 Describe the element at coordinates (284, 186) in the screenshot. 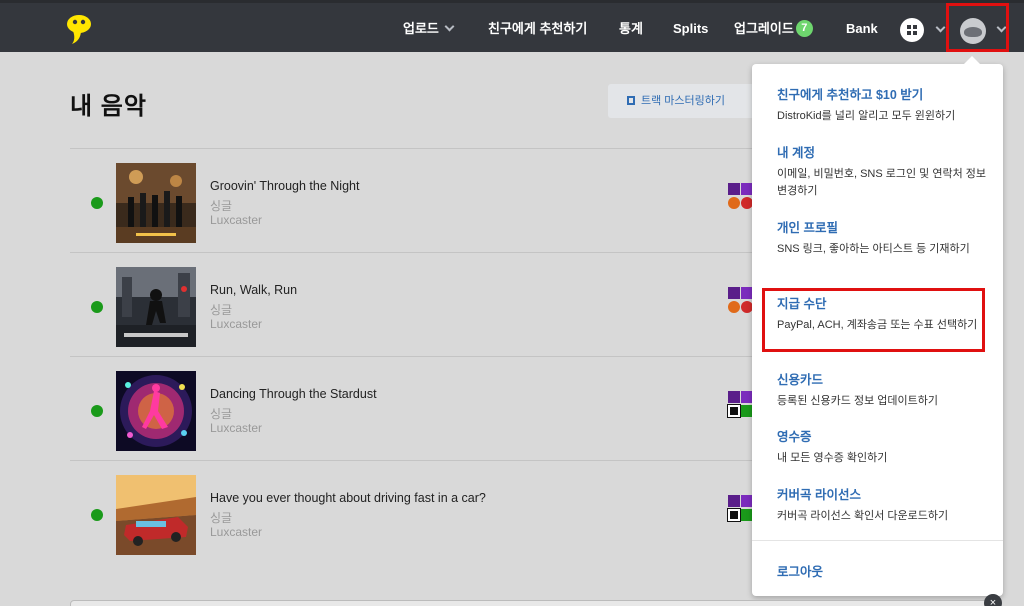

I see `track-title: Groovin' Through the Night` at that location.